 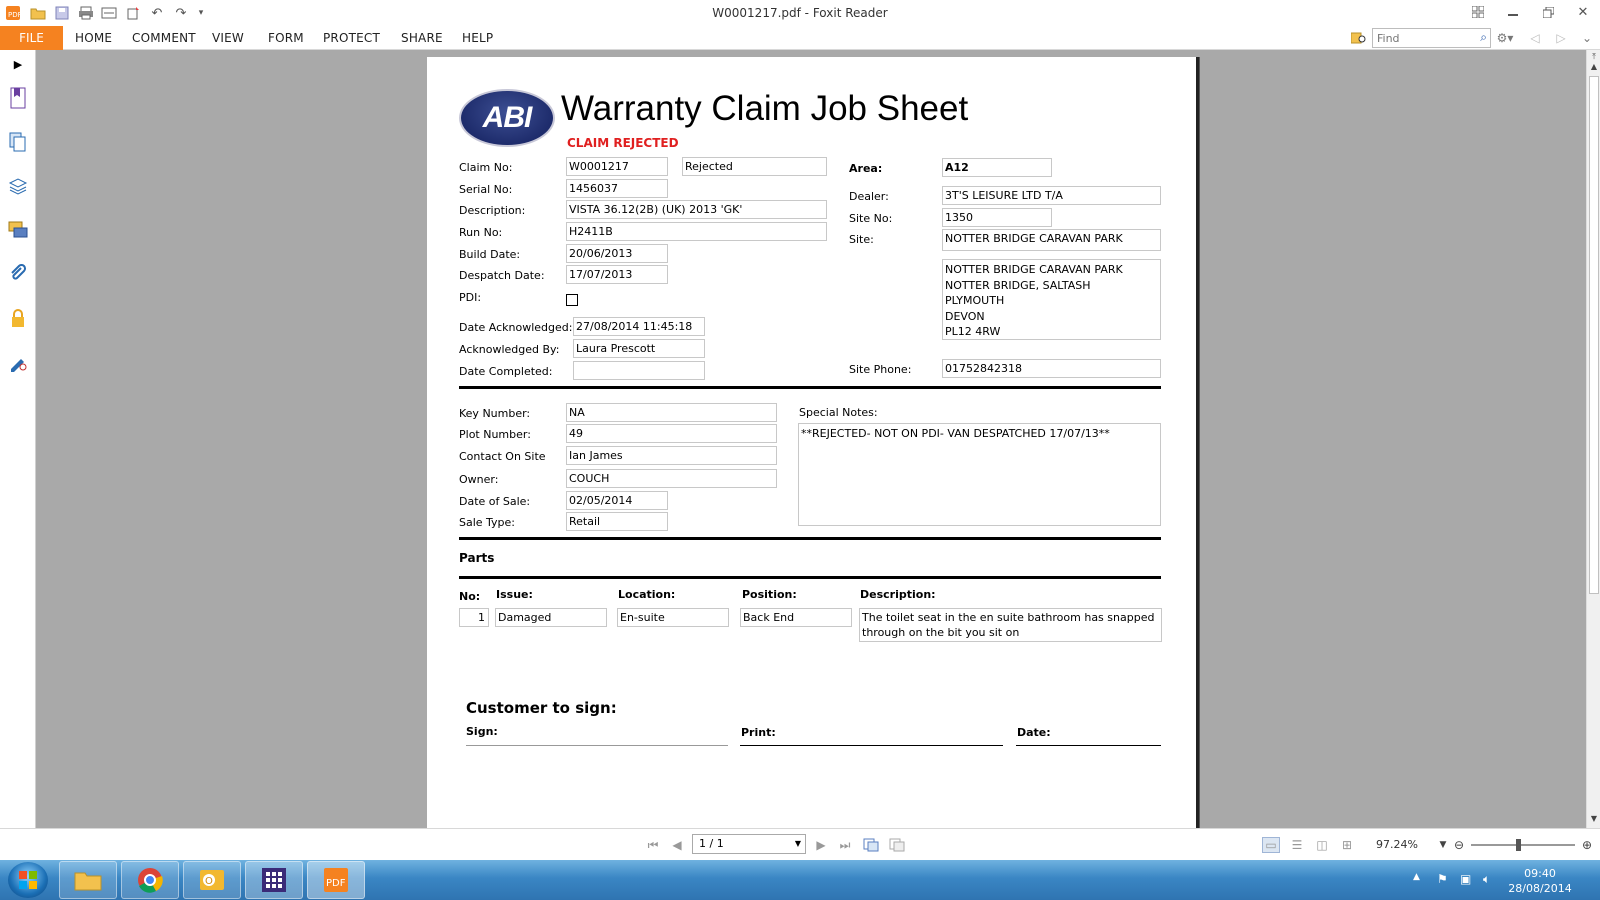 I want to click on part-issue-field: Damaged, so click(x=551, y=617).